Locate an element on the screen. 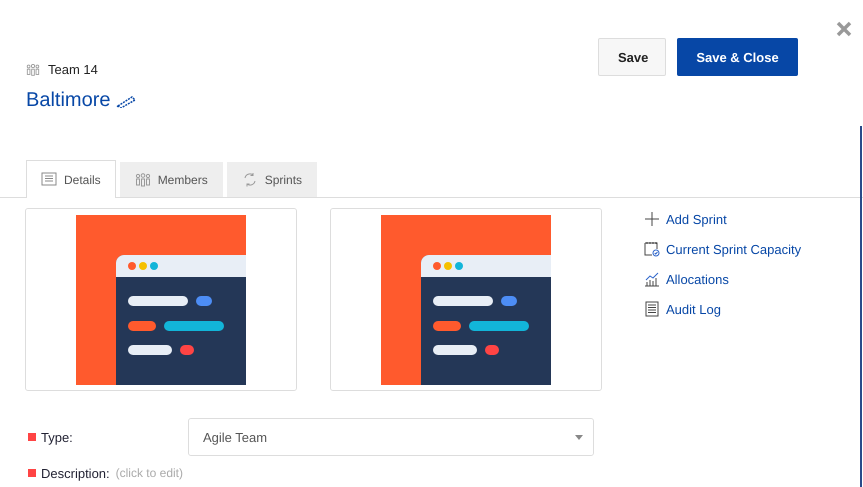  type-dropdown: Agile Team is located at coordinates (391, 437).